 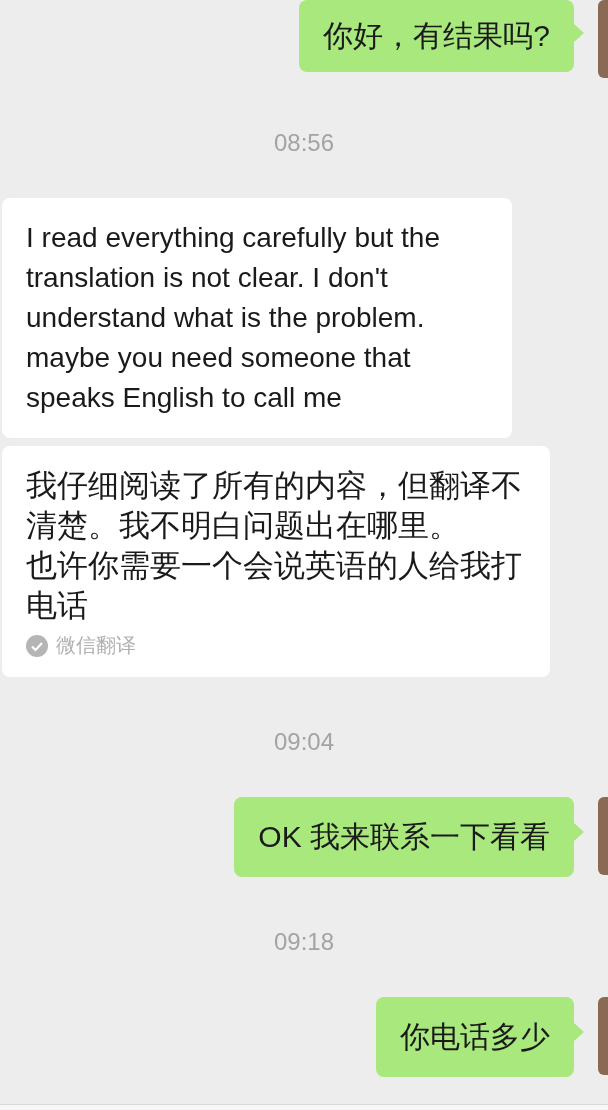 What do you see at coordinates (304, 742) in the screenshot?
I see `timestamp: 09:04` at bounding box center [304, 742].